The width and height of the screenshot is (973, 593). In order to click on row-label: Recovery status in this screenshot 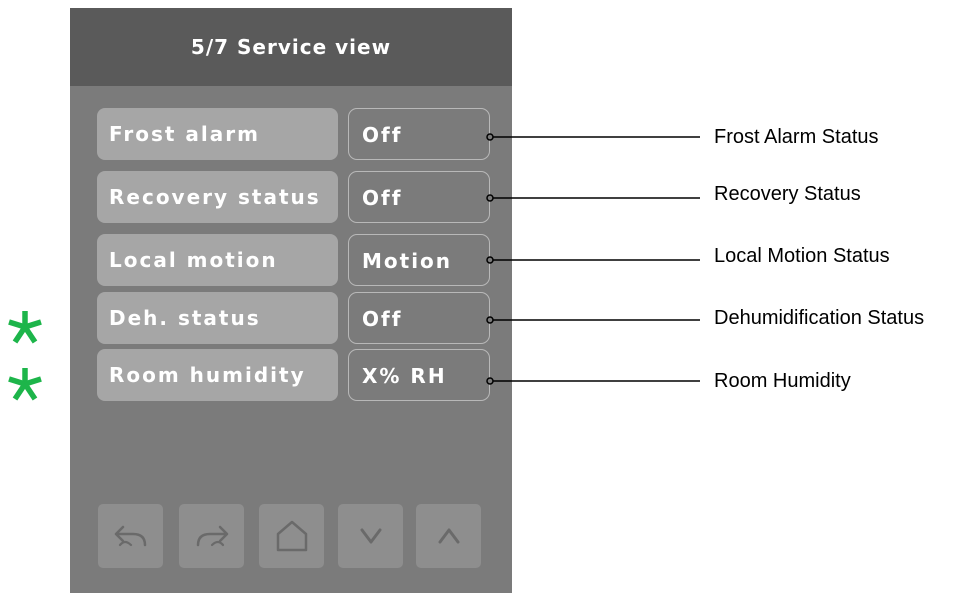, I will do `click(217, 197)`.